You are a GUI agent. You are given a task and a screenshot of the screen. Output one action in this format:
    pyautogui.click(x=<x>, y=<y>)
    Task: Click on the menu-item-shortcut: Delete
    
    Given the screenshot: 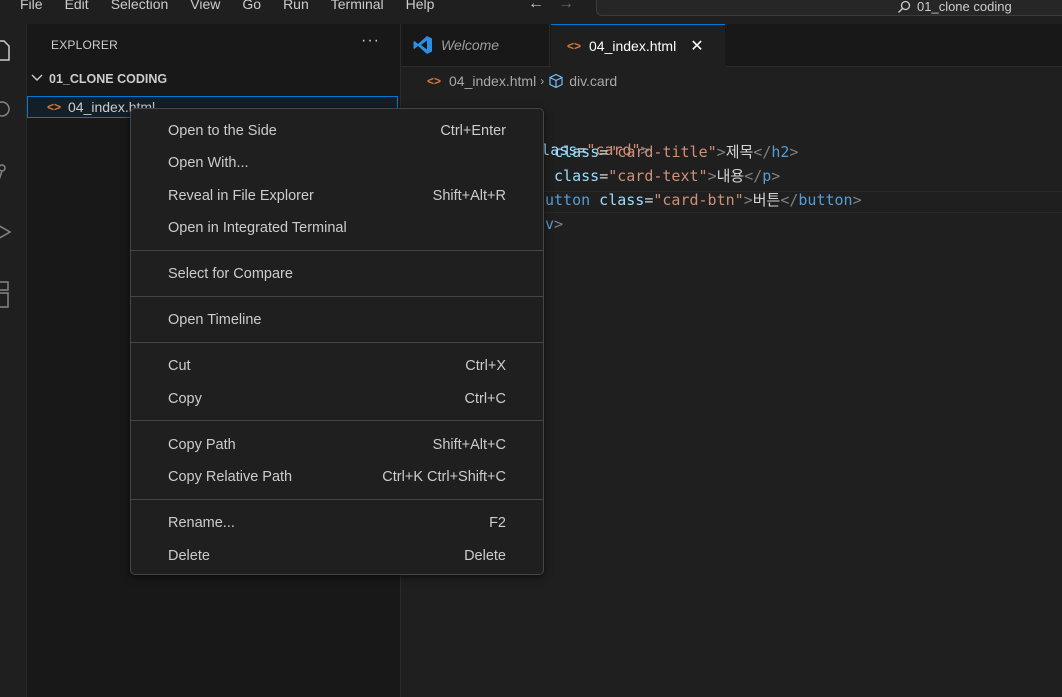 What is the action you would take?
    pyautogui.click(x=485, y=556)
    